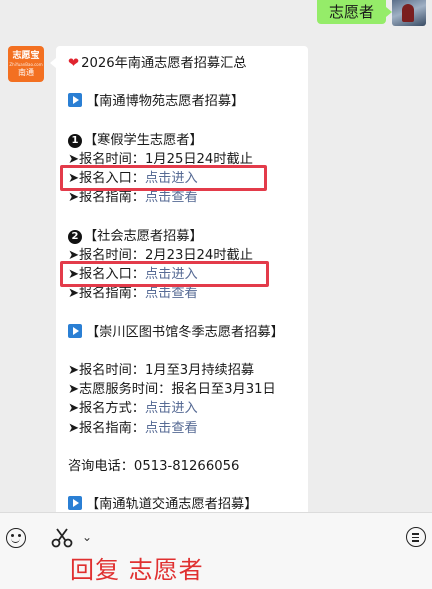  I want to click on section-header-museum: 【南通博物苑志愿者招募】, so click(188, 101).